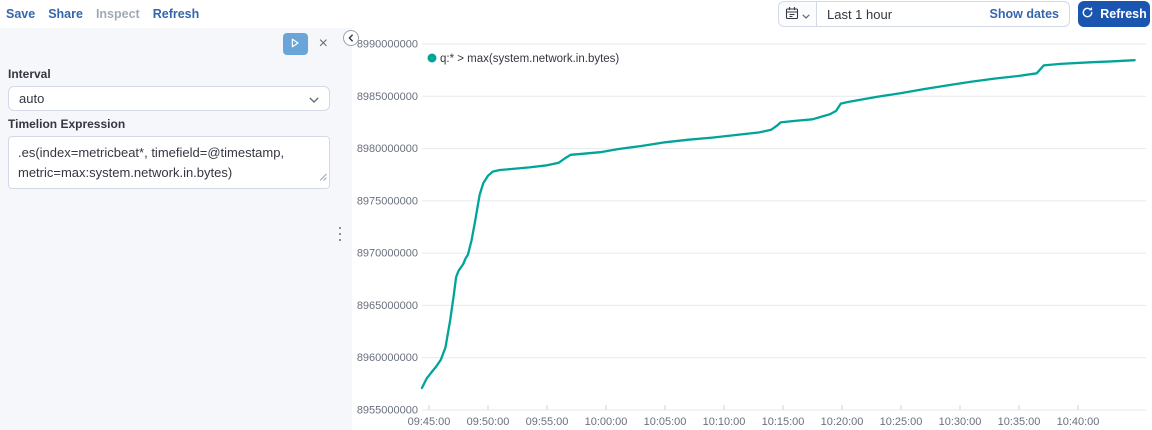 This screenshot has height=430, width=1152. What do you see at coordinates (118, 14) in the screenshot?
I see `inspect-button: Inspect` at bounding box center [118, 14].